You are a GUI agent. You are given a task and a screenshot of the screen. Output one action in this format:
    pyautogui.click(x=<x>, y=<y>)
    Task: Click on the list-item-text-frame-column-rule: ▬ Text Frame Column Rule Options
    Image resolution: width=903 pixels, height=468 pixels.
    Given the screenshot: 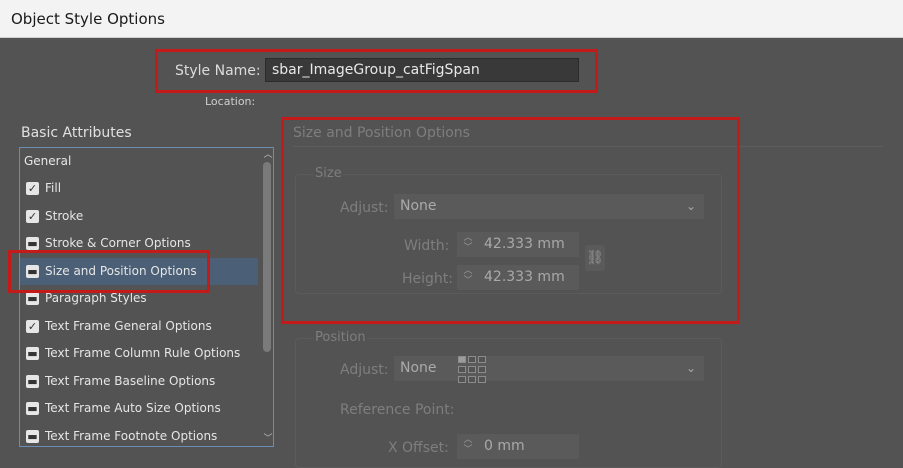 What is the action you would take?
    pyautogui.click(x=139, y=353)
    